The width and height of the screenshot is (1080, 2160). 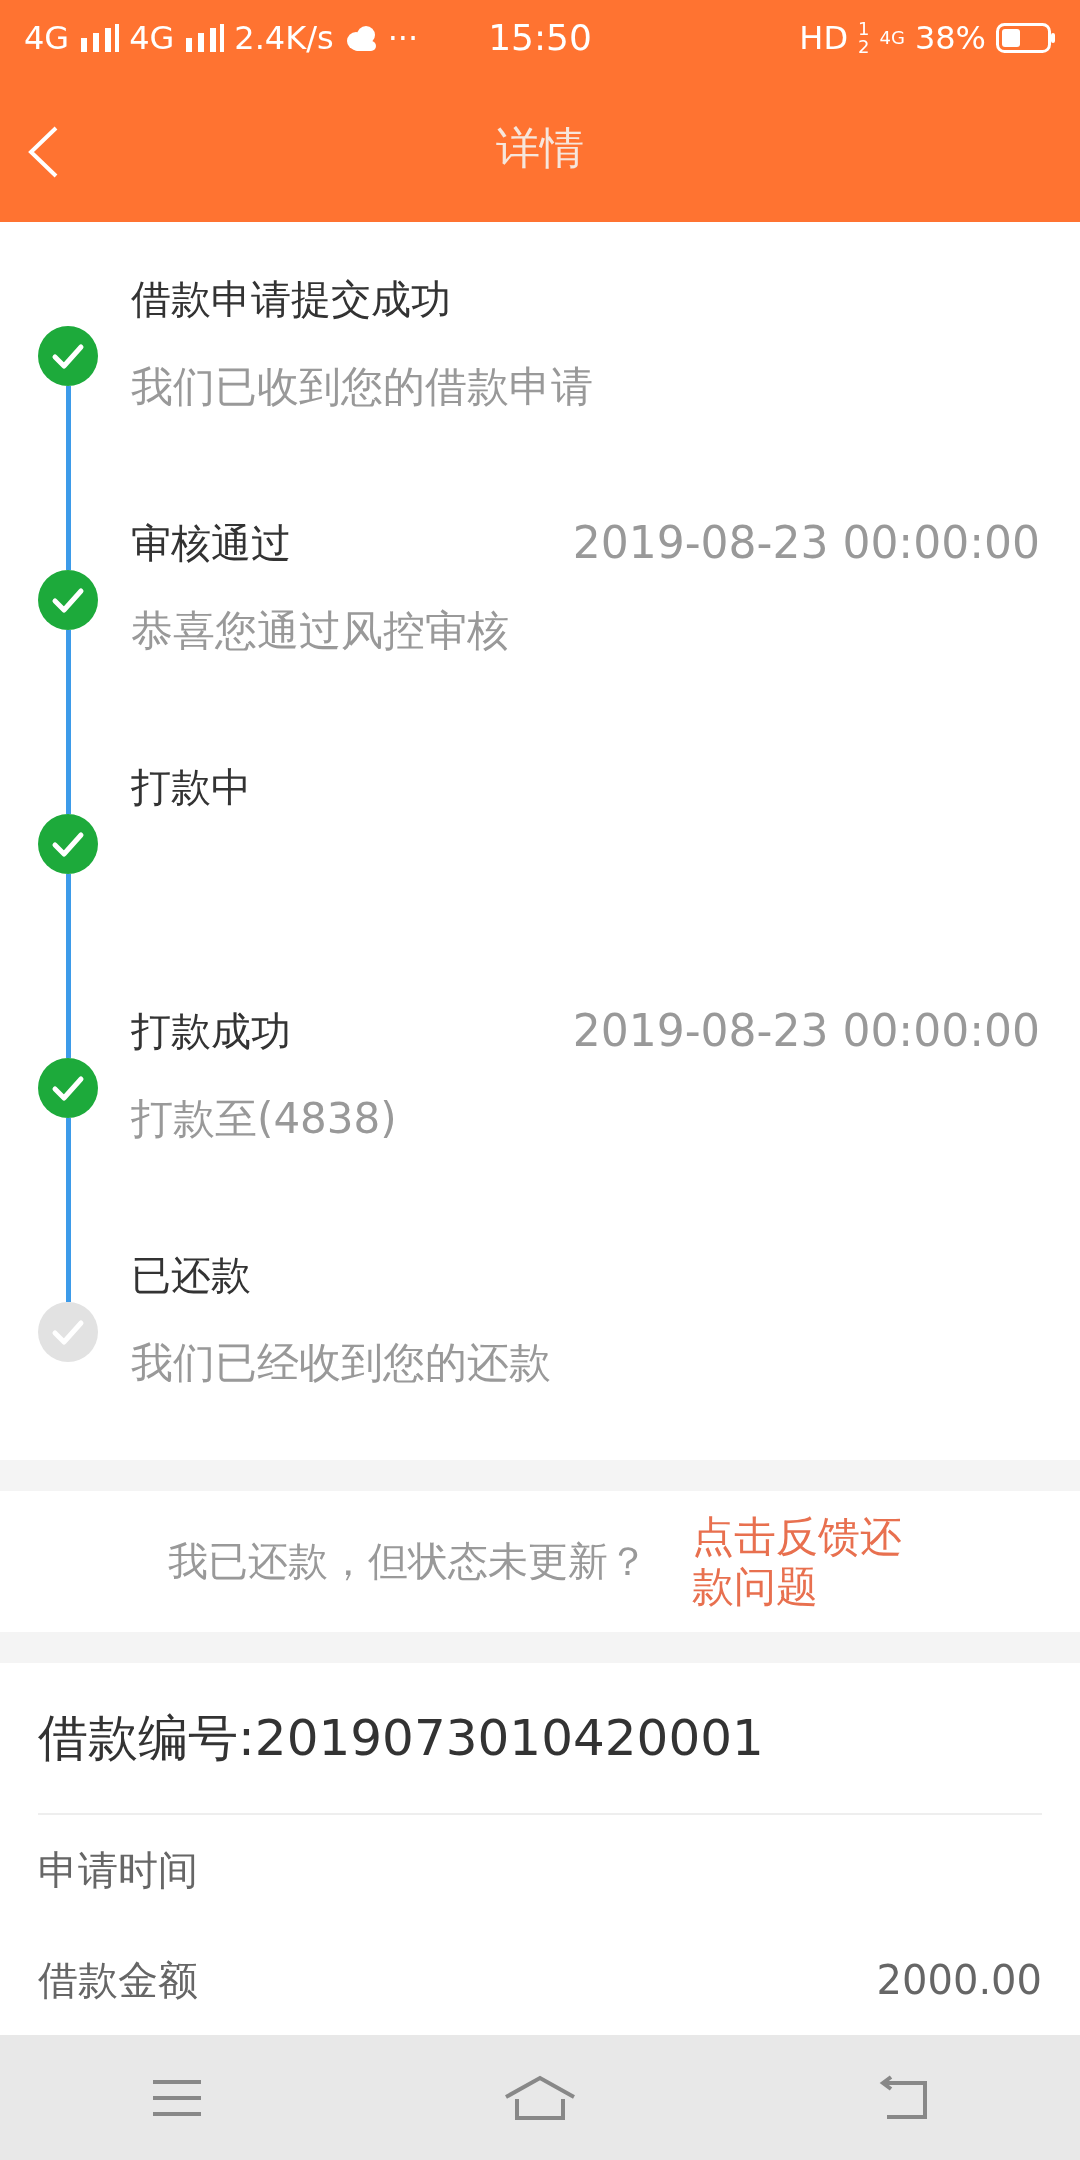 What do you see at coordinates (191, 1275) in the screenshot?
I see `step-title: 已还款` at bounding box center [191, 1275].